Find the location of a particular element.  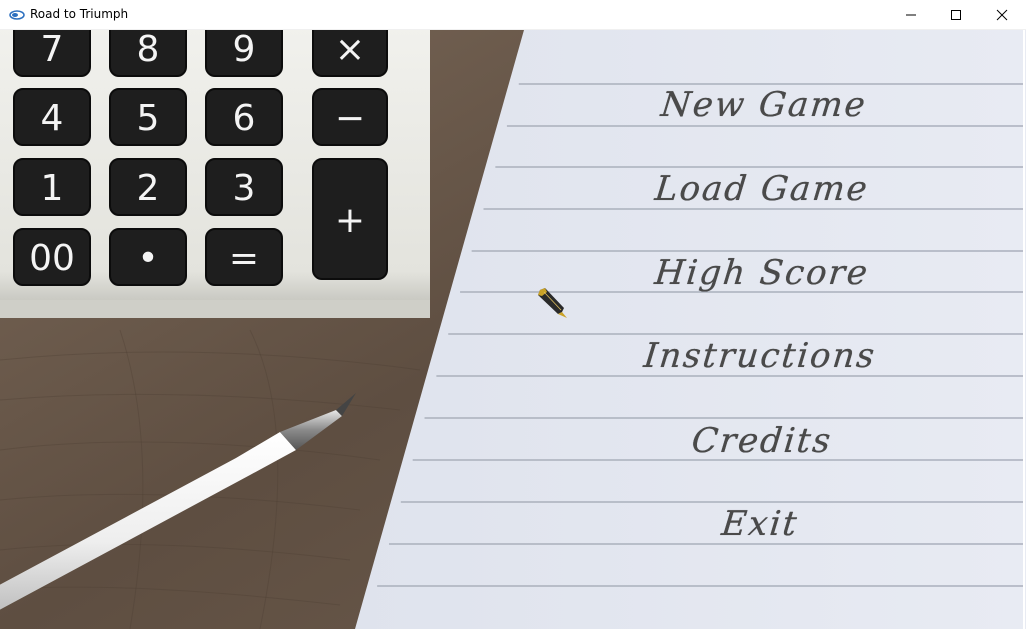

calculator-key-label: 9 is located at coordinates (244, 50).